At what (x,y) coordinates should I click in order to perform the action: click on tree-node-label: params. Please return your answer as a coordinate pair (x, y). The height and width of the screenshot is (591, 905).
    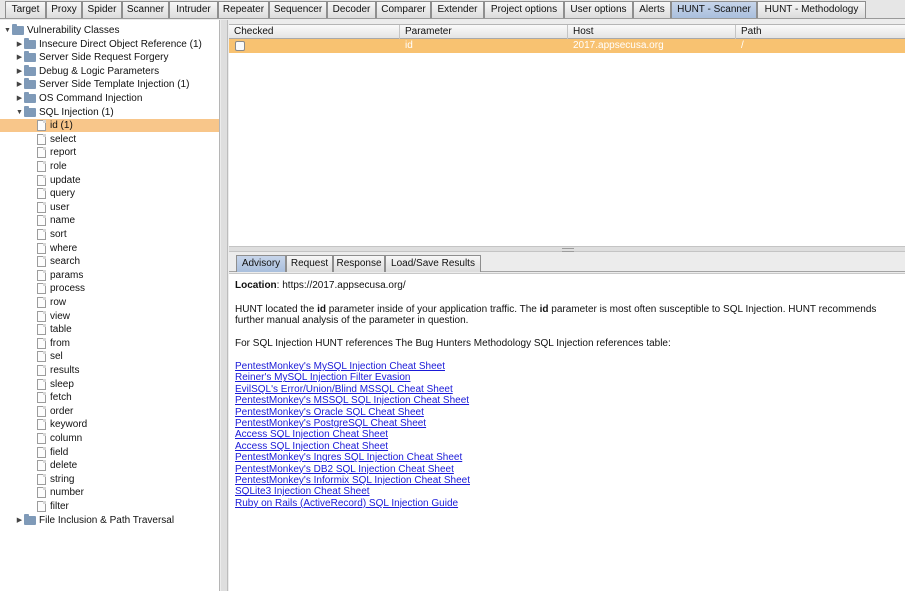
    Looking at the image, I should click on (67, 275).